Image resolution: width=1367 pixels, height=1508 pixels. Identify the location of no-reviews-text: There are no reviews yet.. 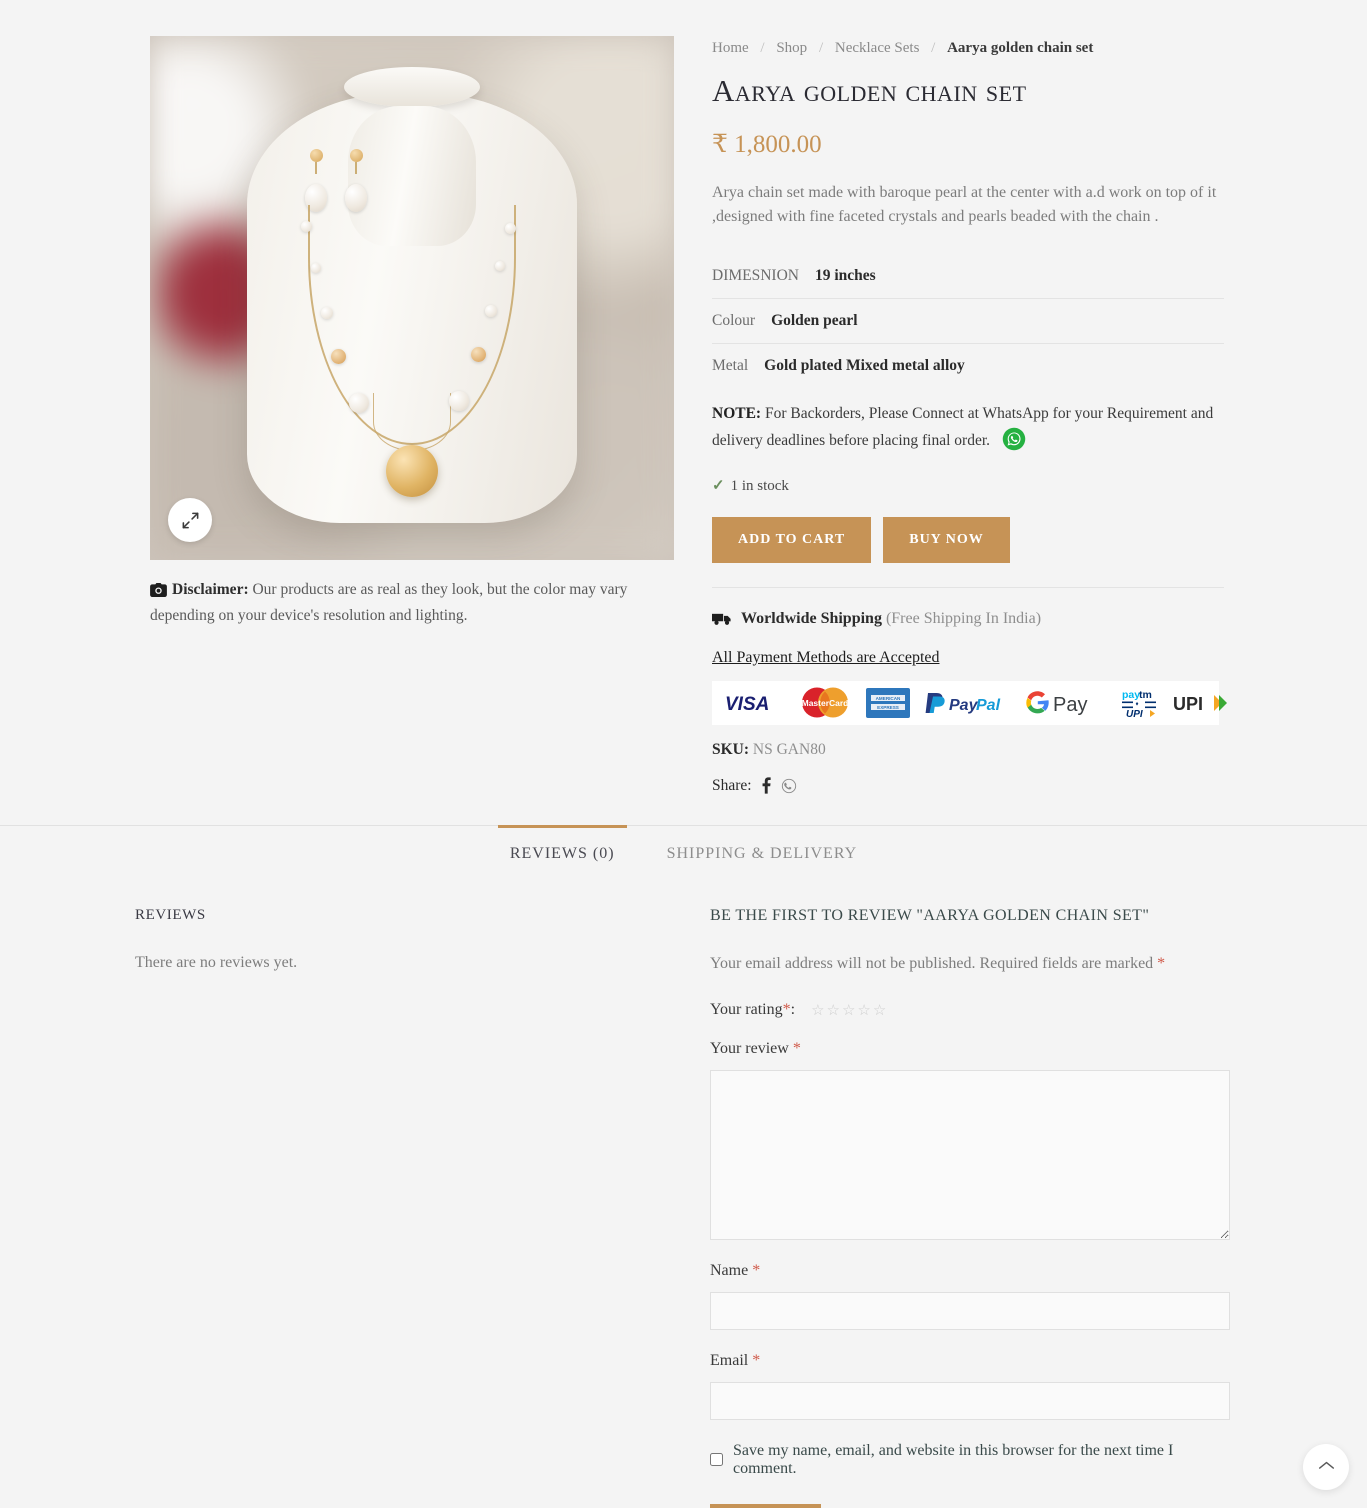
(216, 962).